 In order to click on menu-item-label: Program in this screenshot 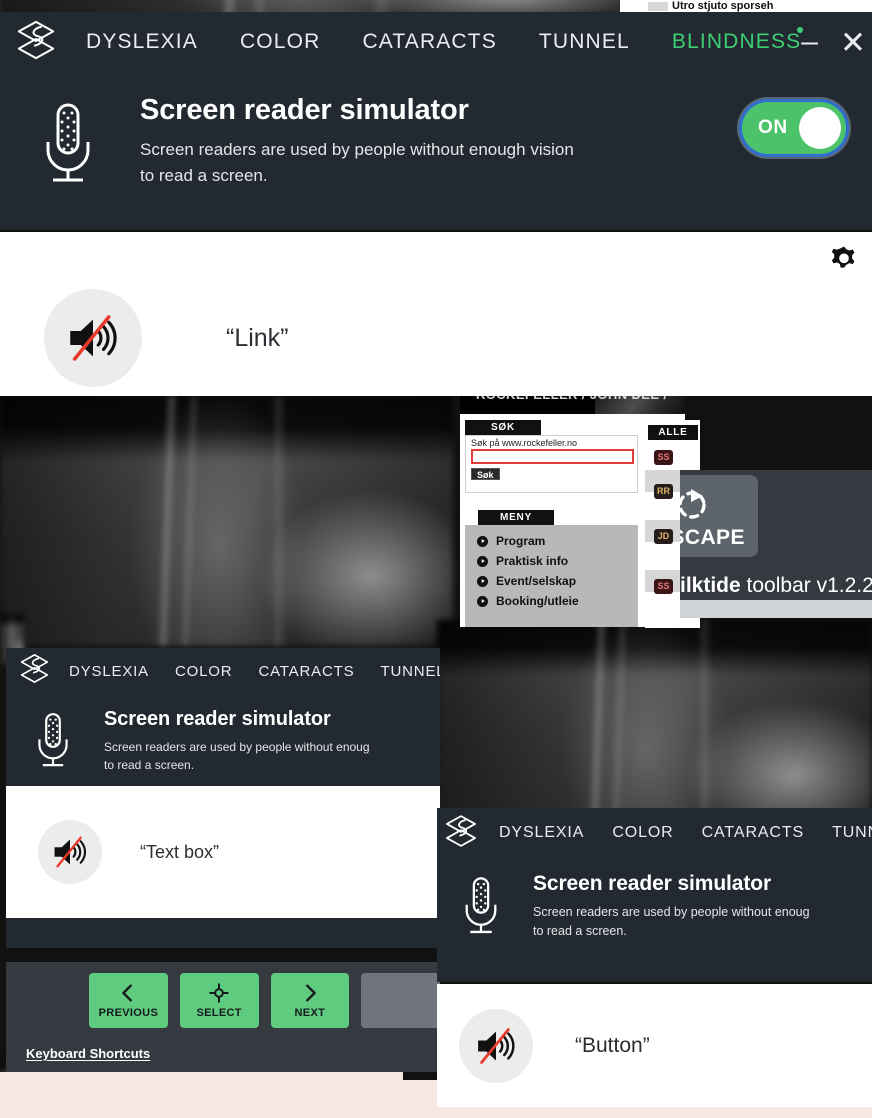, I will do `click(521, 541)`.